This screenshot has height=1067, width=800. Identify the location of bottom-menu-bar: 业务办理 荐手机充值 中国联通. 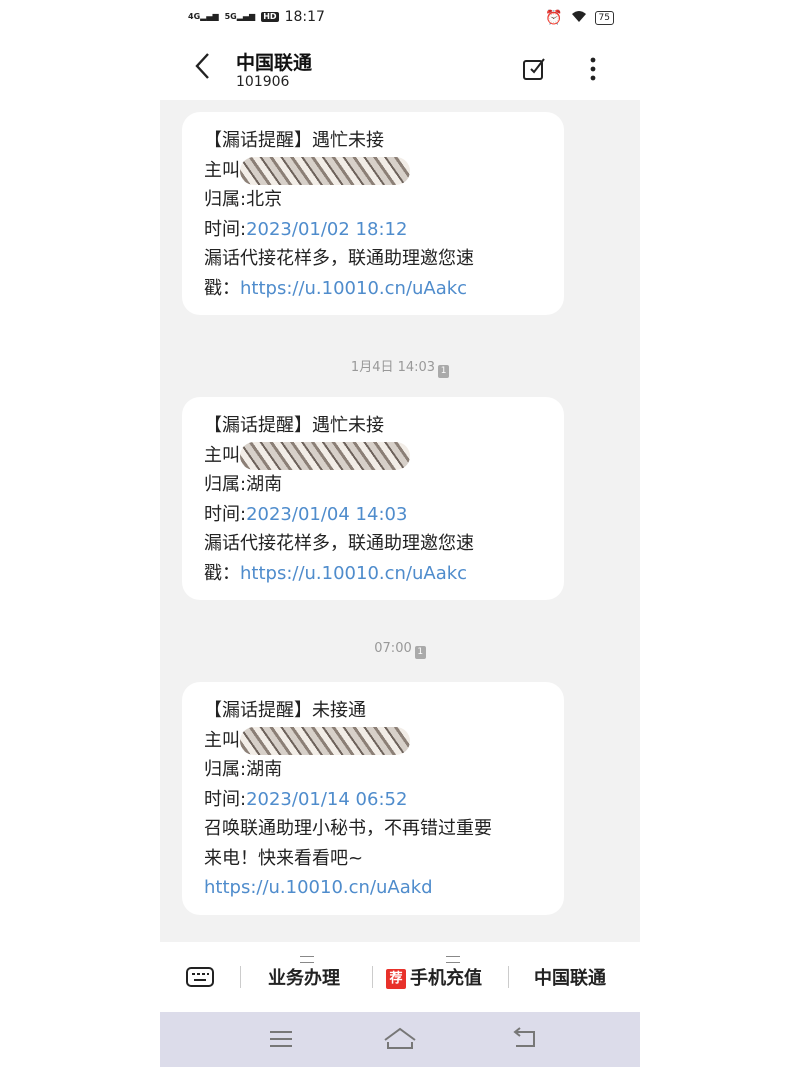
(400, 977).